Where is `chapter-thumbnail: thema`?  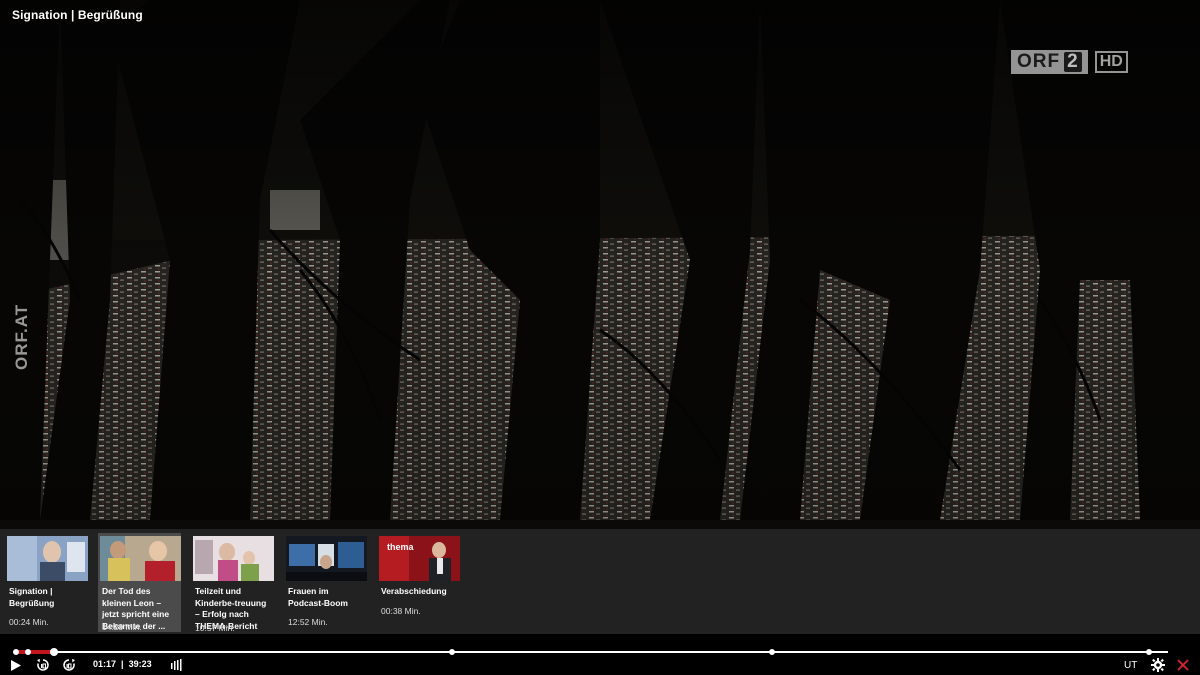 chapter-thumbnail: thema is located at coordinates (419, 558).